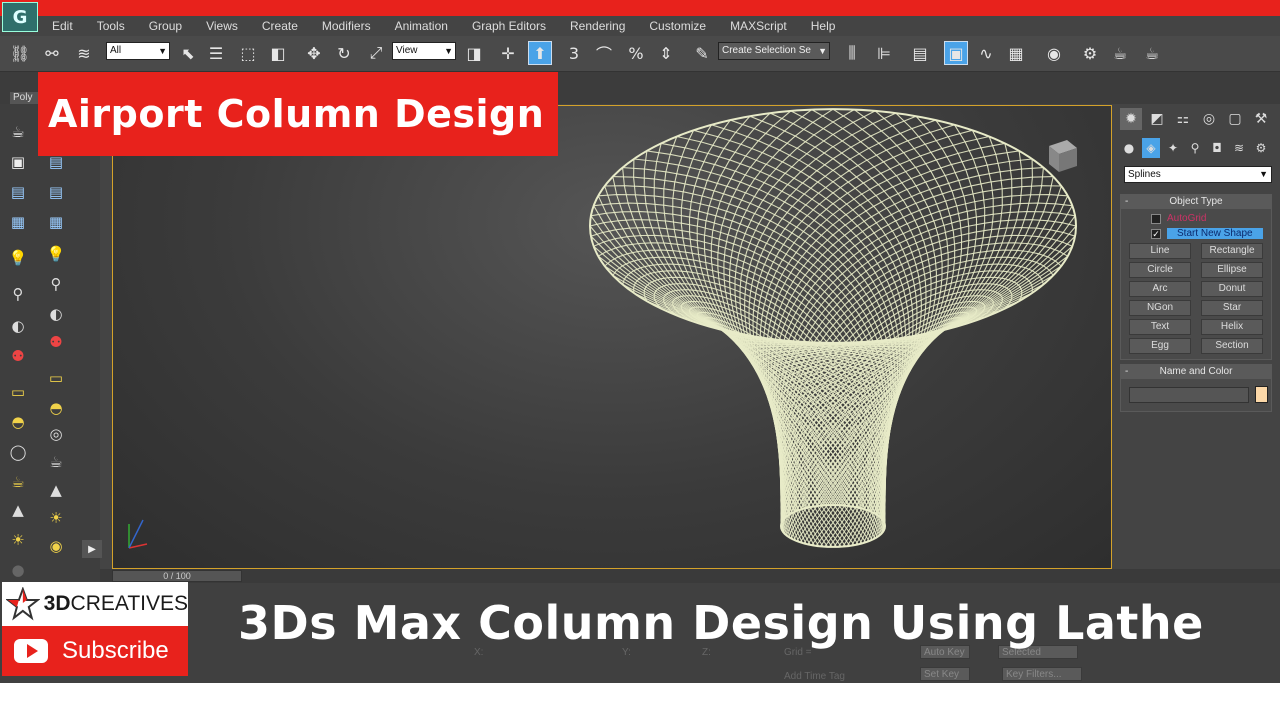  I want to click on scale-icon: ⤢, so click(376, 53).